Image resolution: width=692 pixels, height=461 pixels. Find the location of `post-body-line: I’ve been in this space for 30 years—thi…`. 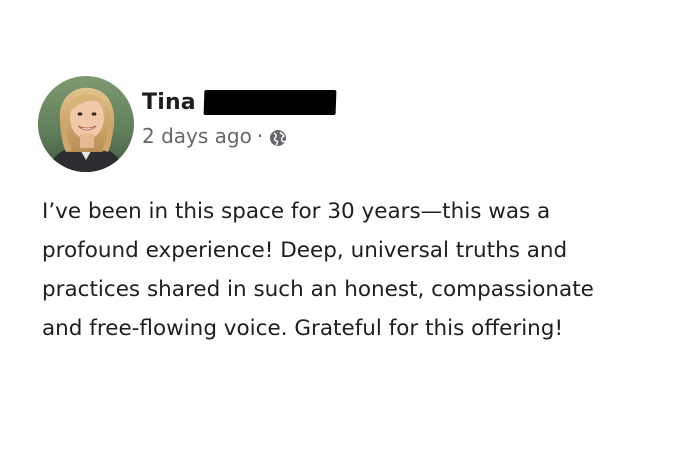

post-body-line: I’ve been in this space for 30 years—thi… is located at coordinates (296, 211).